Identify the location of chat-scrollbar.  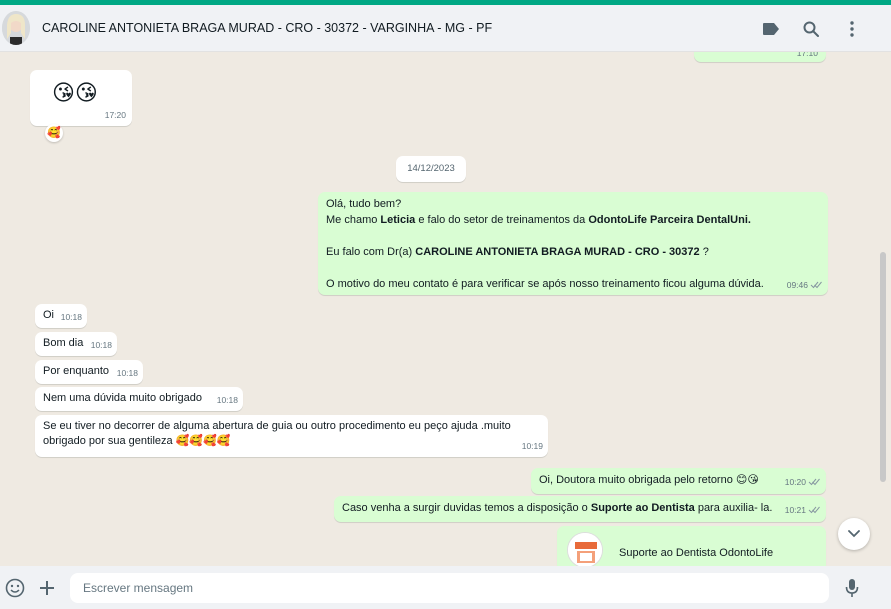
(884, 309).